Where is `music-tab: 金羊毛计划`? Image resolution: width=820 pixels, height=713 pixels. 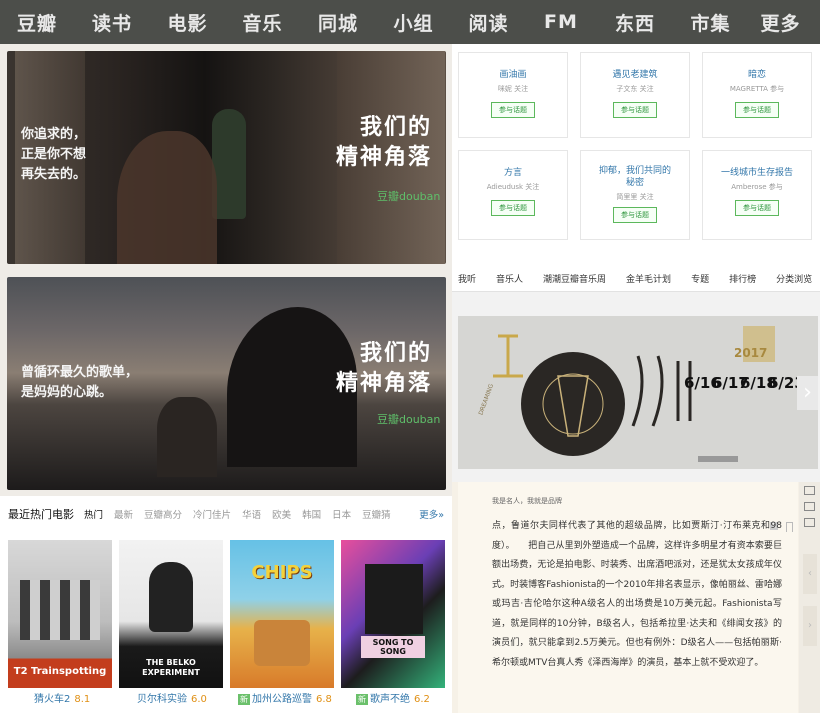 music-tab: 金羊毛计划 is located at coordinates (648, 278).